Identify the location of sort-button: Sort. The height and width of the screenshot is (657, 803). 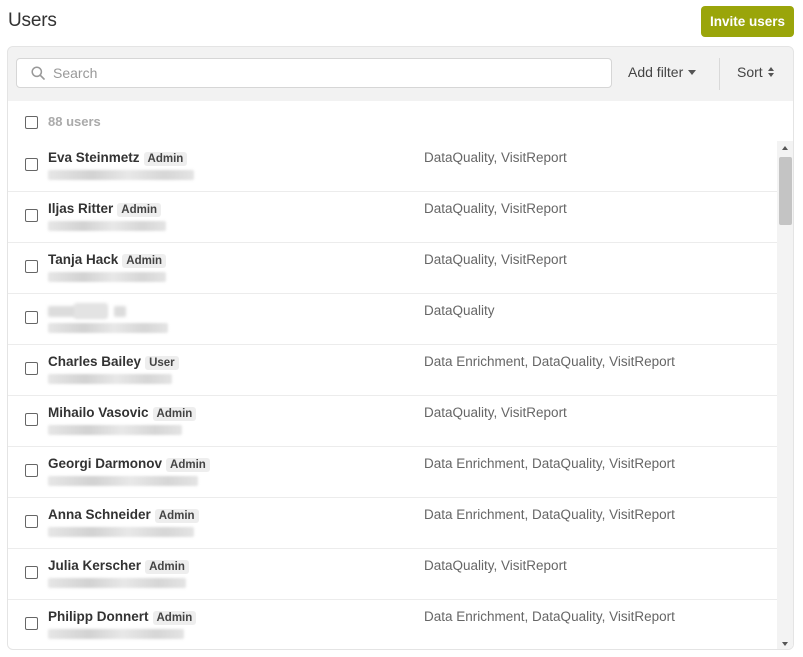
(755, 72).